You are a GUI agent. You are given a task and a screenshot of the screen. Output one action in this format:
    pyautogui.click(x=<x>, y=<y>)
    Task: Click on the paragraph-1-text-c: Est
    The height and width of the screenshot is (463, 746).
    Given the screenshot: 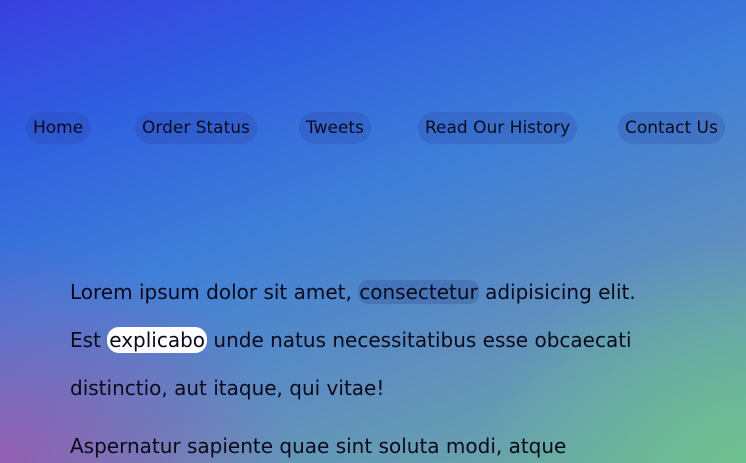 What is the action you would take?
    pyautogui.click(x=89, y=340)
    